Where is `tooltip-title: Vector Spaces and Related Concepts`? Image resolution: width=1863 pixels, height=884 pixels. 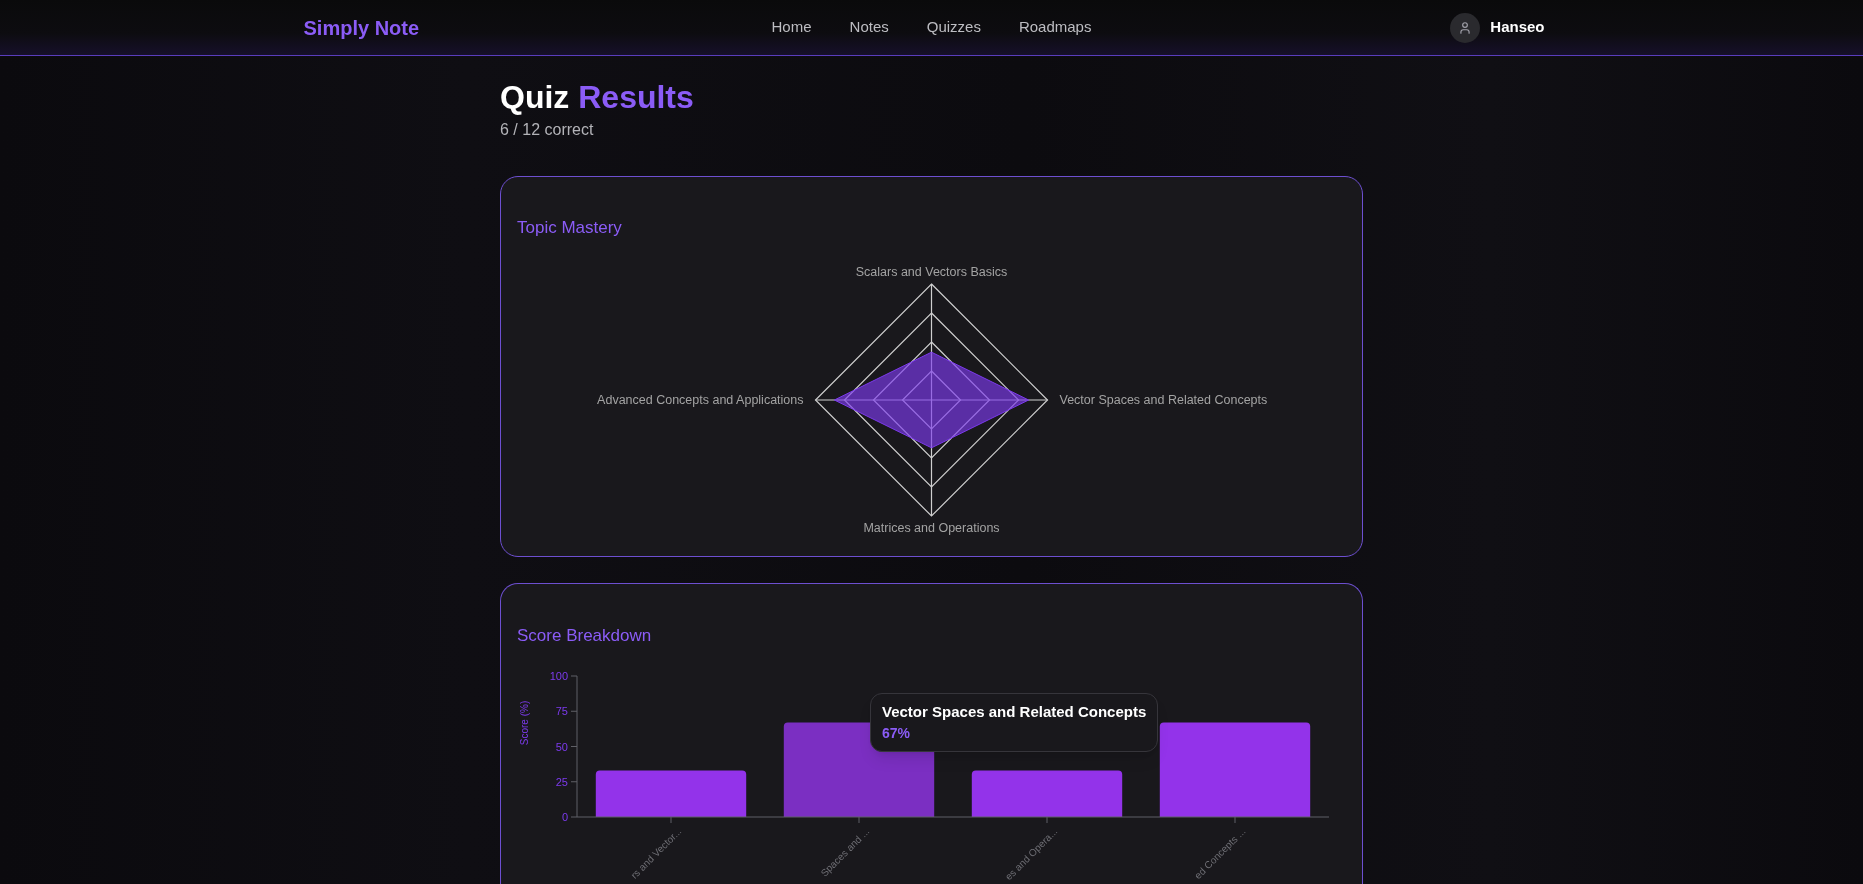
tooltip-title: Vector Spaces and Related Concepts is located at coordinates (1014, 712).